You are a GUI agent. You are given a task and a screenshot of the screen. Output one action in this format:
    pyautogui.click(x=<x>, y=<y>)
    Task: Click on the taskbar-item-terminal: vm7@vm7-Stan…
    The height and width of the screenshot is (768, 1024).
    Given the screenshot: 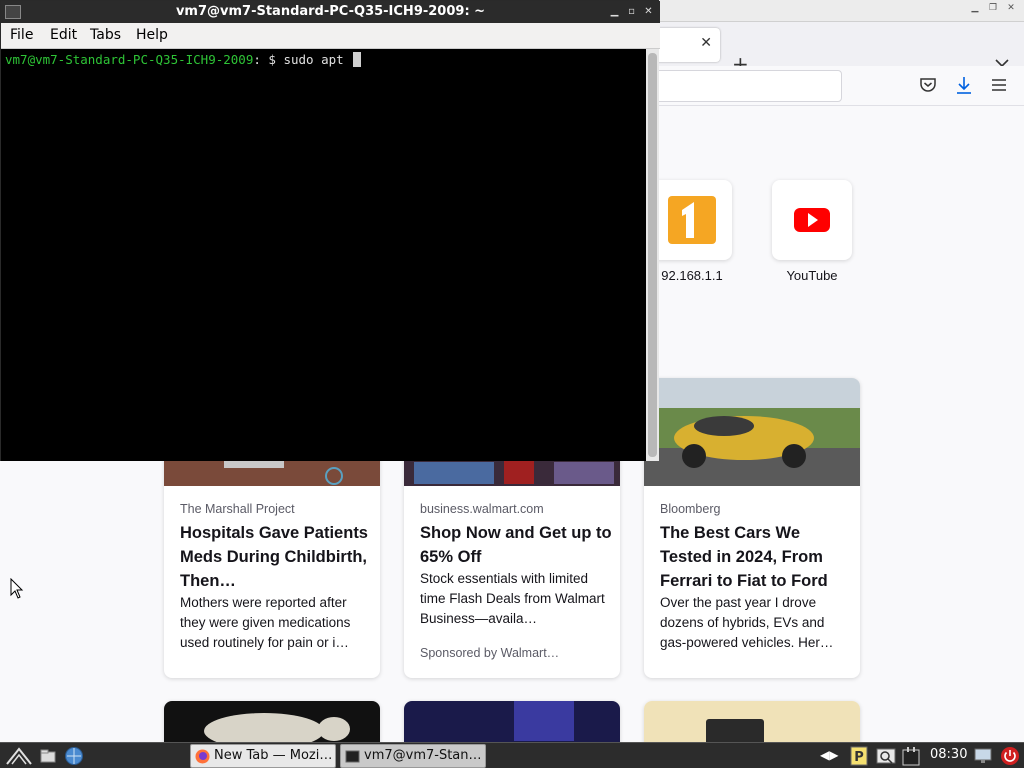 What is the action you would take?
    pyautogui.click(x=413, y=756)
    